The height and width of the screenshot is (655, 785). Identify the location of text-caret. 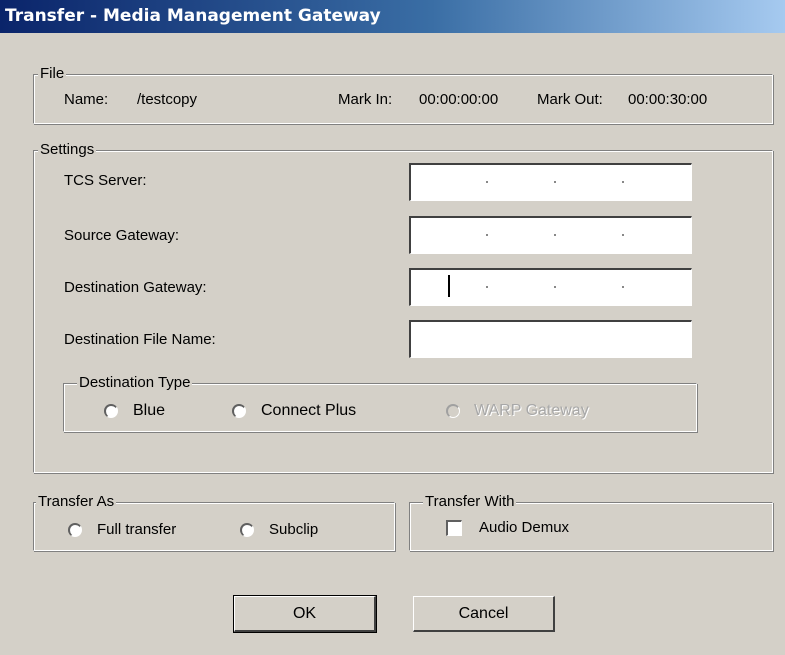
(449, 286).